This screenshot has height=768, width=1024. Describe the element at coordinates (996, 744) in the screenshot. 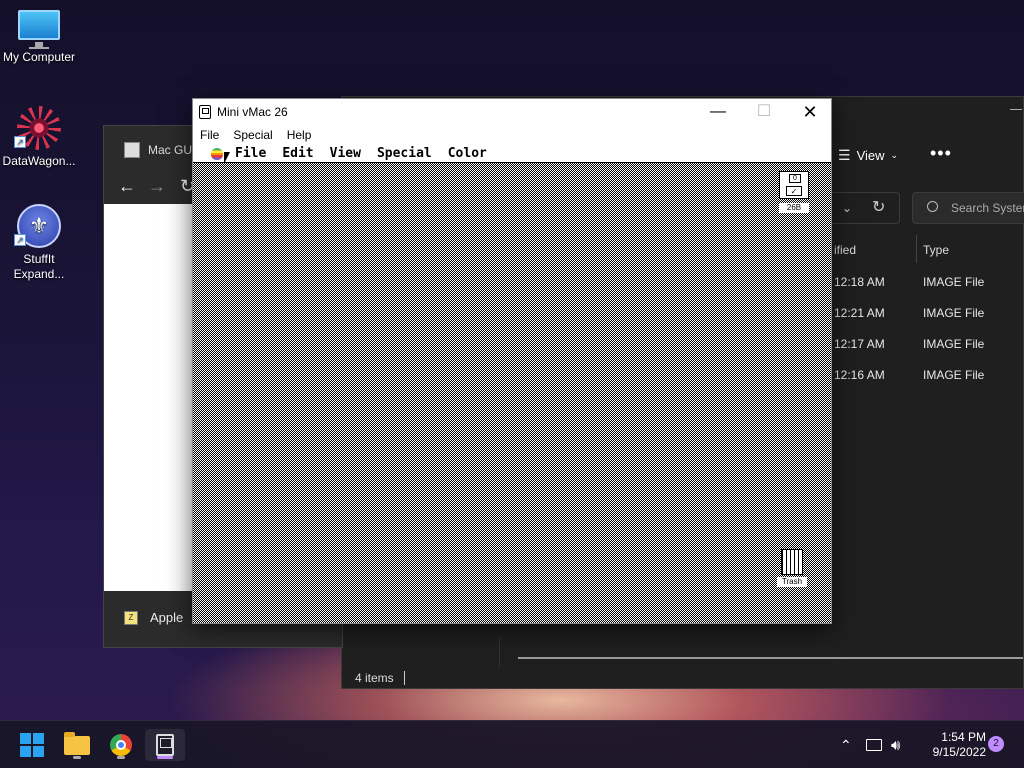

I see `notification-badge: 2` at that location.